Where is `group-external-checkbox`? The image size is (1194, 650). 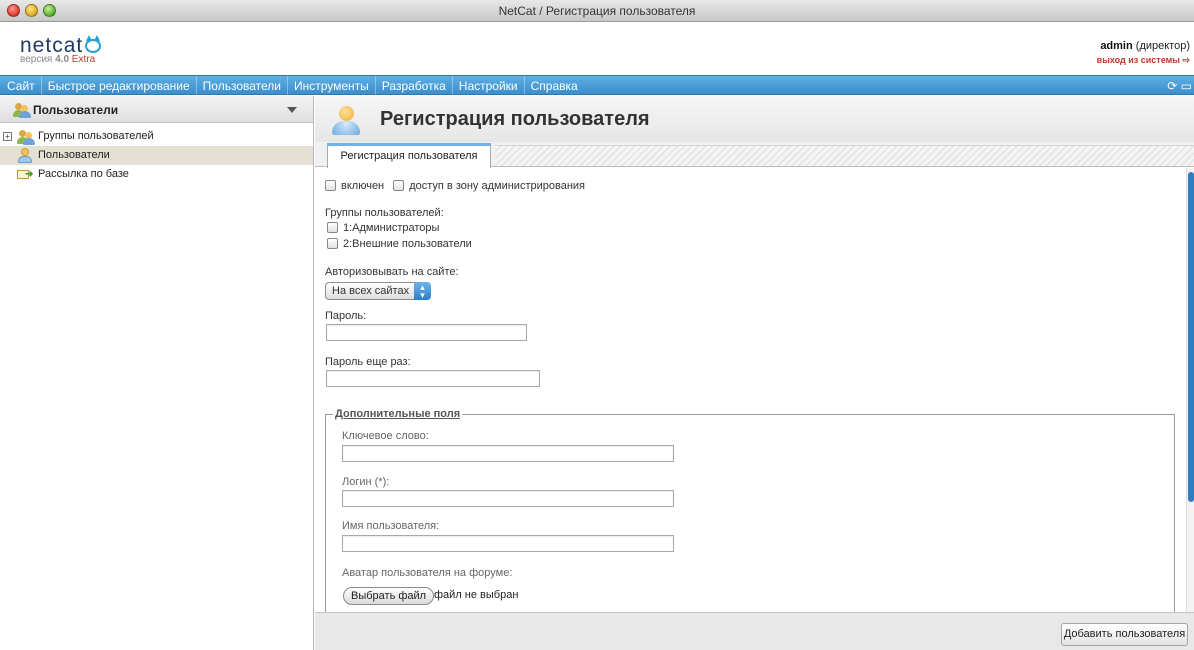
group-external-checkbox is located at coordinates (332, 243).